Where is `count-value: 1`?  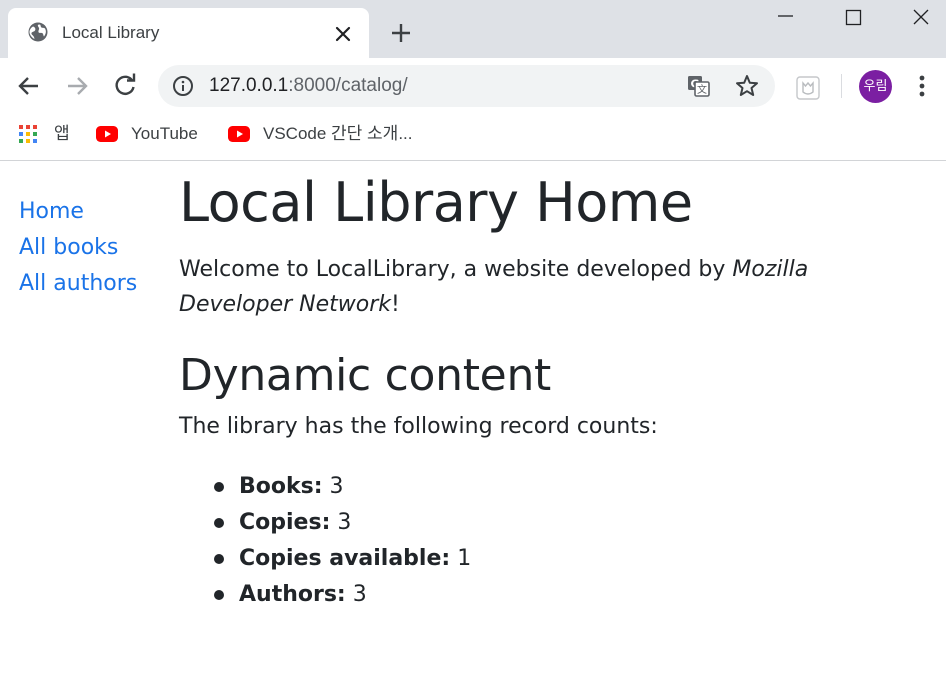 count-value: 1 is located at coordinates (464, 558).